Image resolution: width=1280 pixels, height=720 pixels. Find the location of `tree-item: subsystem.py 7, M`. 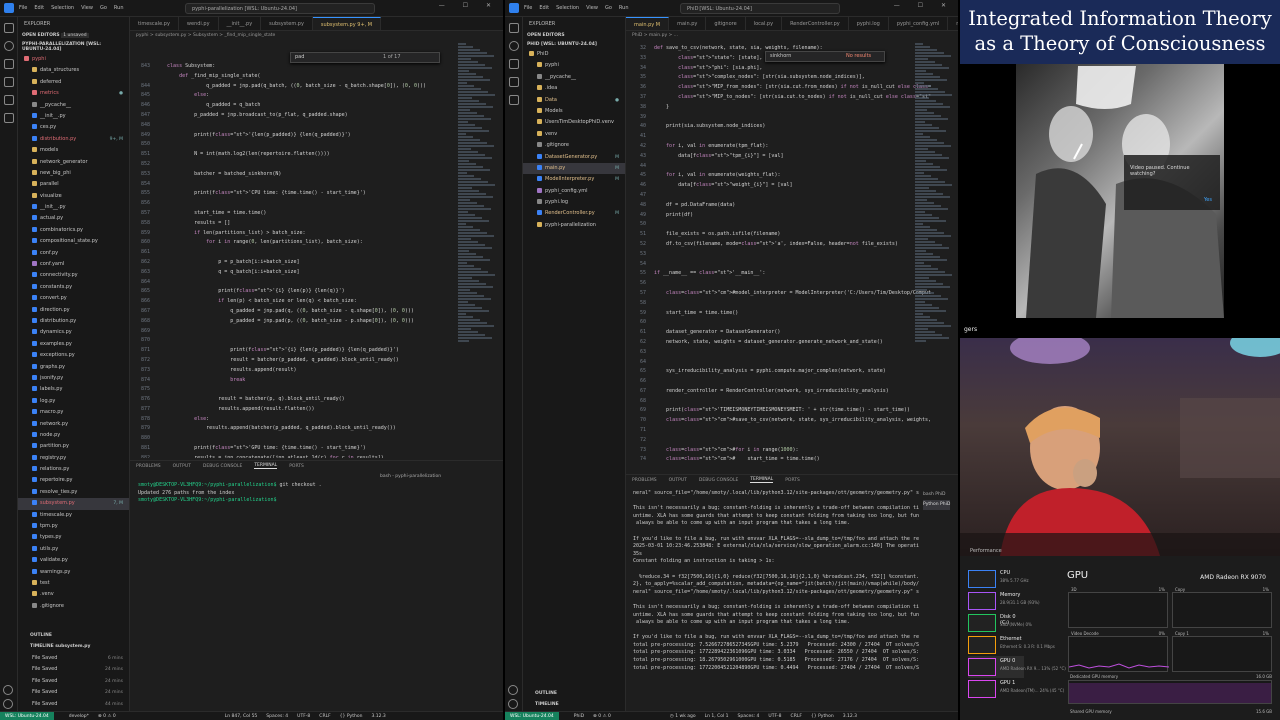

tree-item: subsystem.py 7, M is located at coordinates (73, 504).